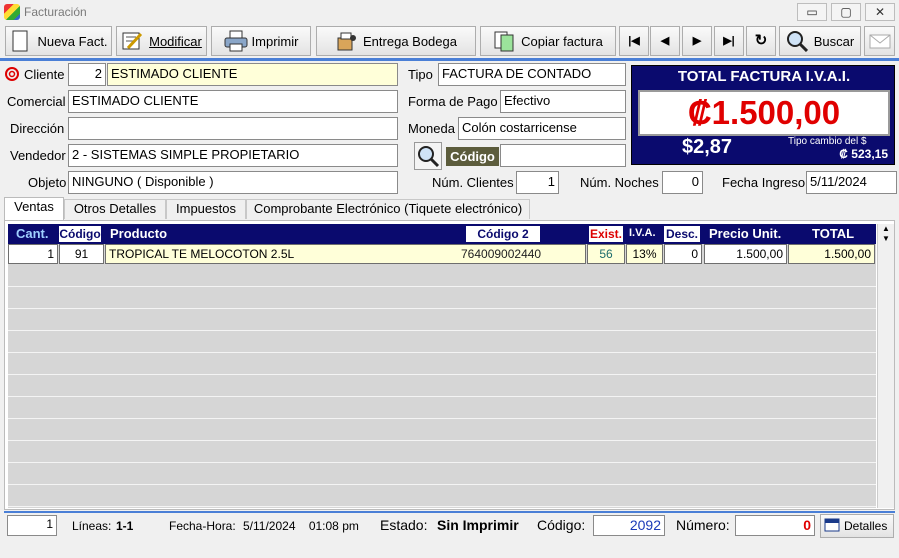  Describe the element at coordinates (886, 229) in the screenshot. I see `scroll-up-arrow-icon: ▲` at that location.